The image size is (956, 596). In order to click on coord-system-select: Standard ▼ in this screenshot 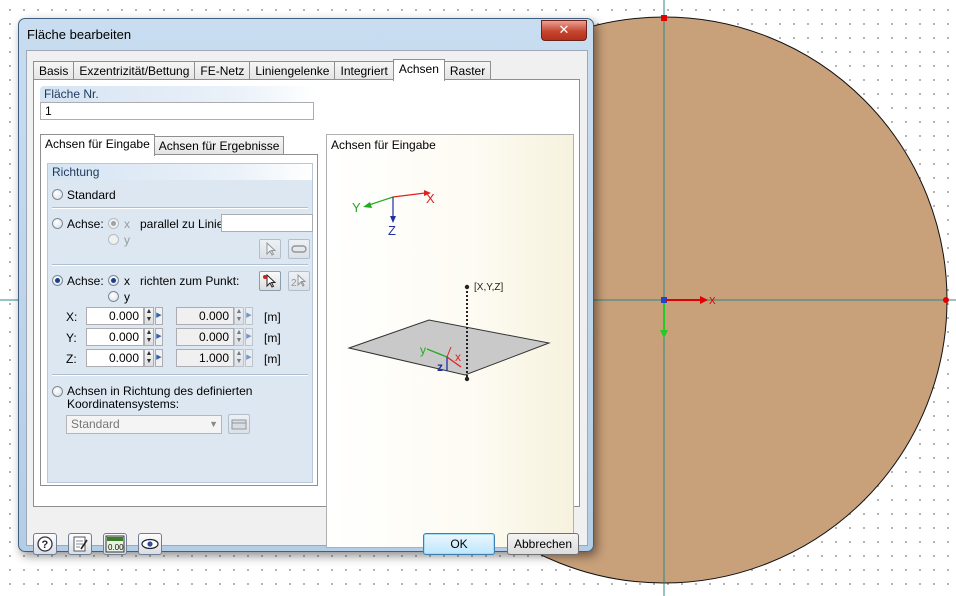, I will do `click(144, 424)`.